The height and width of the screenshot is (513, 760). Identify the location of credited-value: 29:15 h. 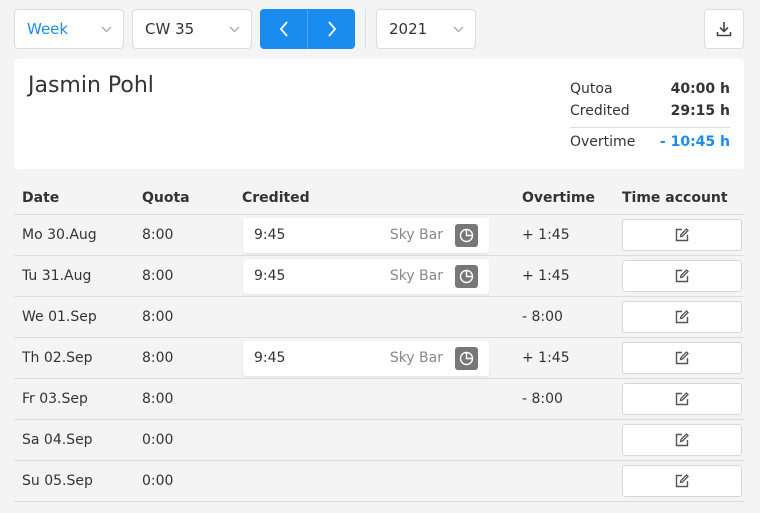
(700, 111).